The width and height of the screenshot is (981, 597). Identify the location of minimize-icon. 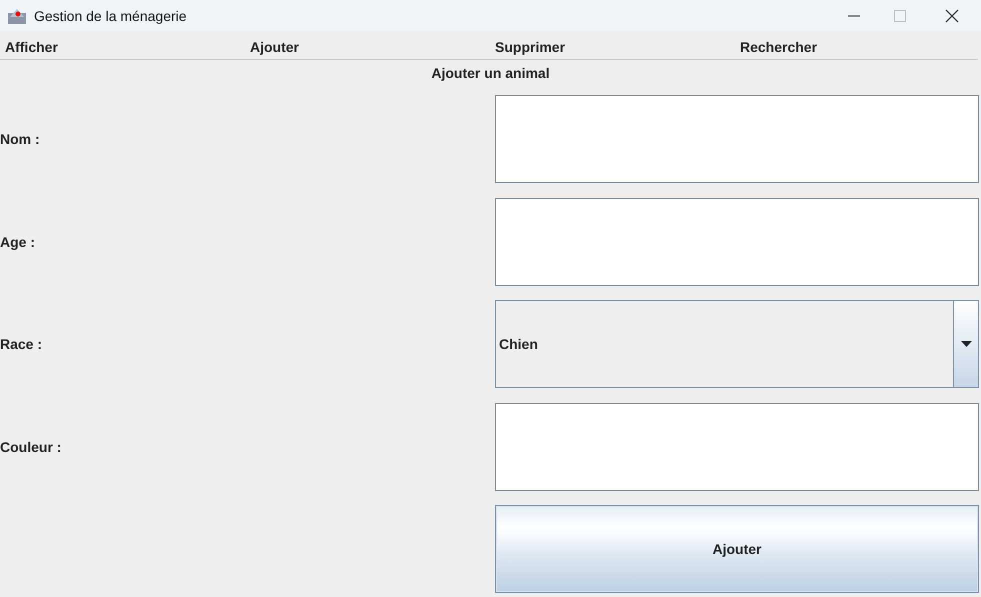
(854, 15).